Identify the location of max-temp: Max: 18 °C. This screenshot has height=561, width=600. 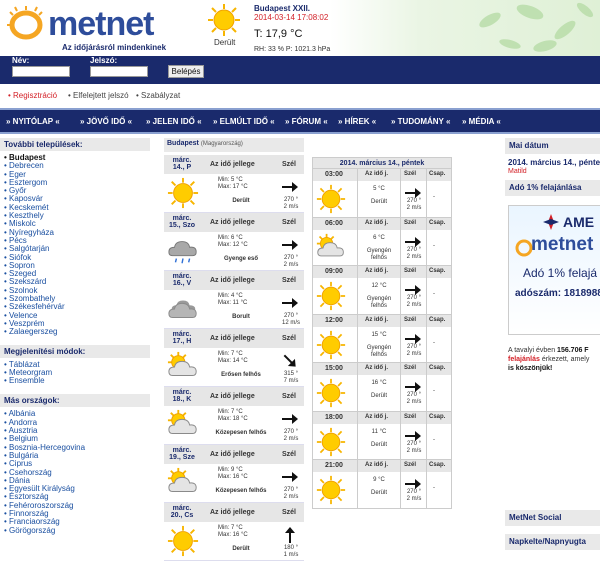
(233, 419).